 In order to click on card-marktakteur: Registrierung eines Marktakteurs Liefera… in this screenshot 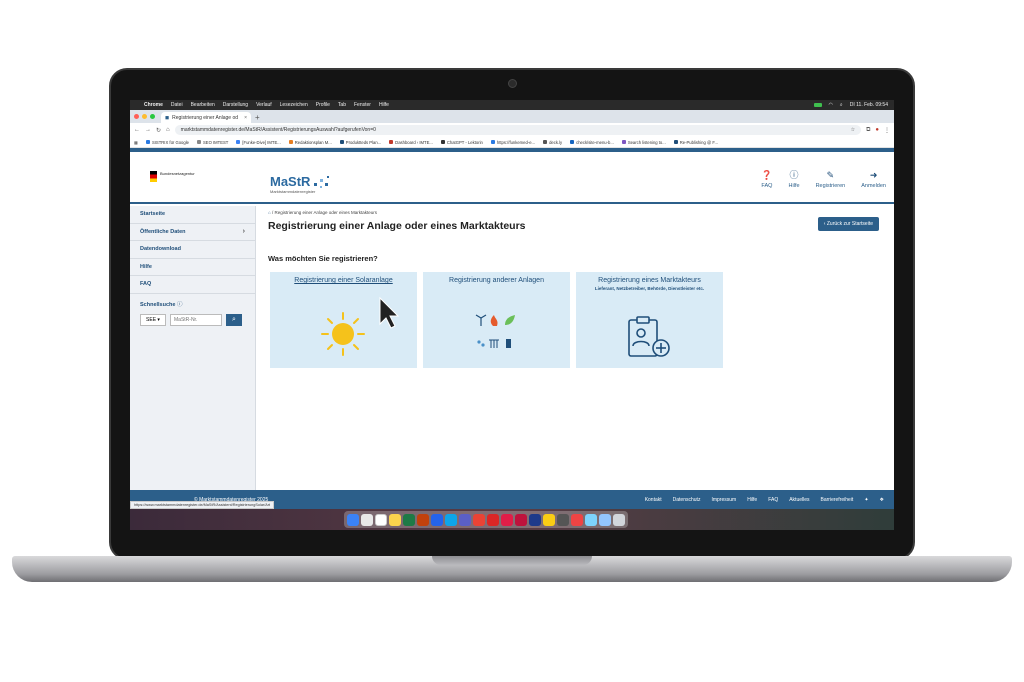, I will do `click(649, 320)`.